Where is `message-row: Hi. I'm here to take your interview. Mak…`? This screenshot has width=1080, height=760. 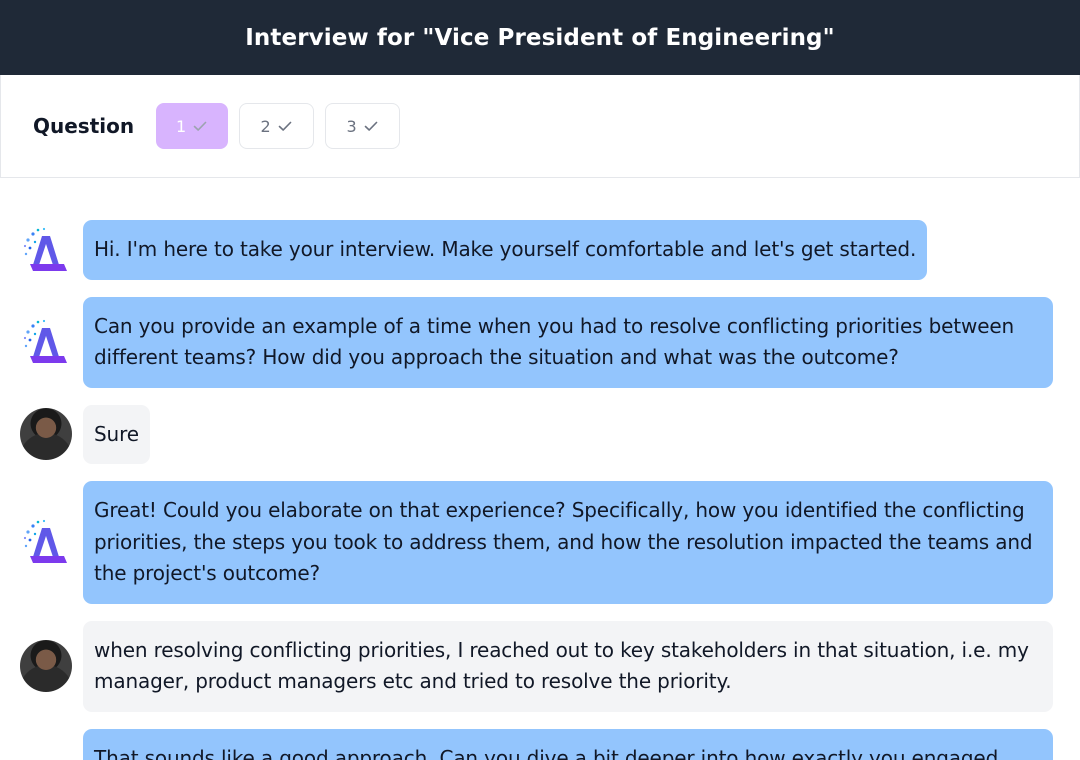 message-row: Hi. I'm here to take your interview. Mak… is located at coordinates (540, 250).